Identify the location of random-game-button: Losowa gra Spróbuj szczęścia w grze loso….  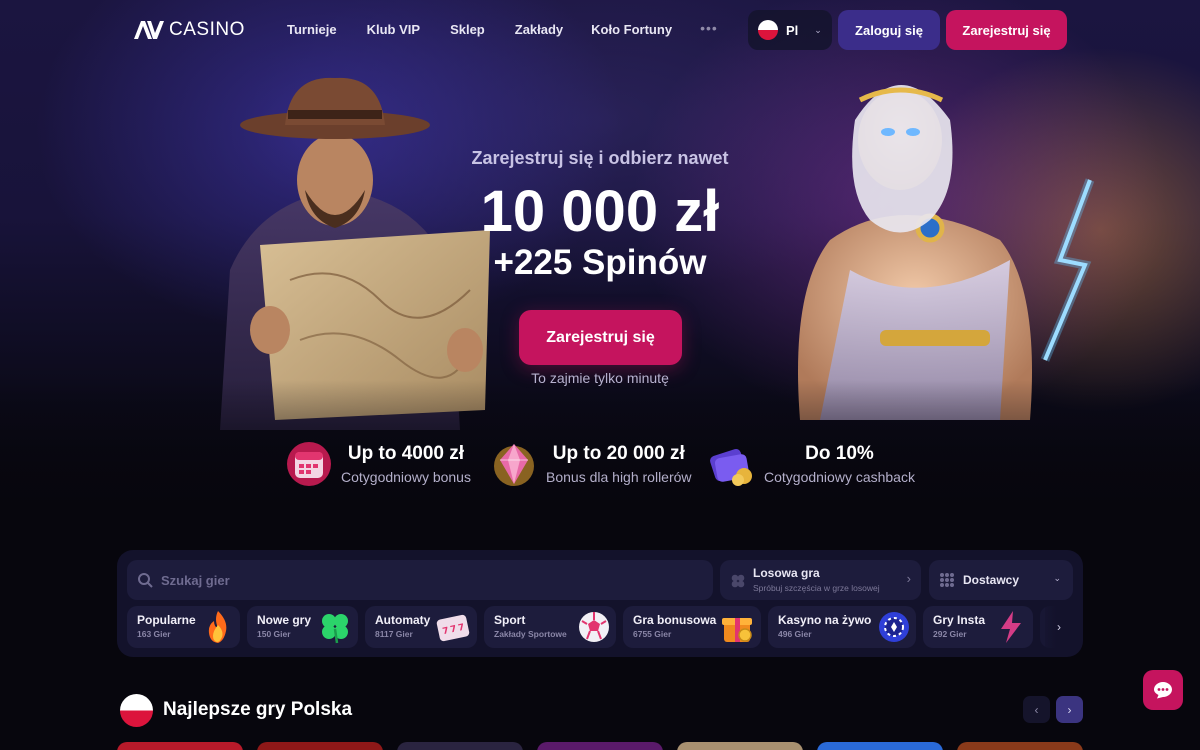
(820, 580).